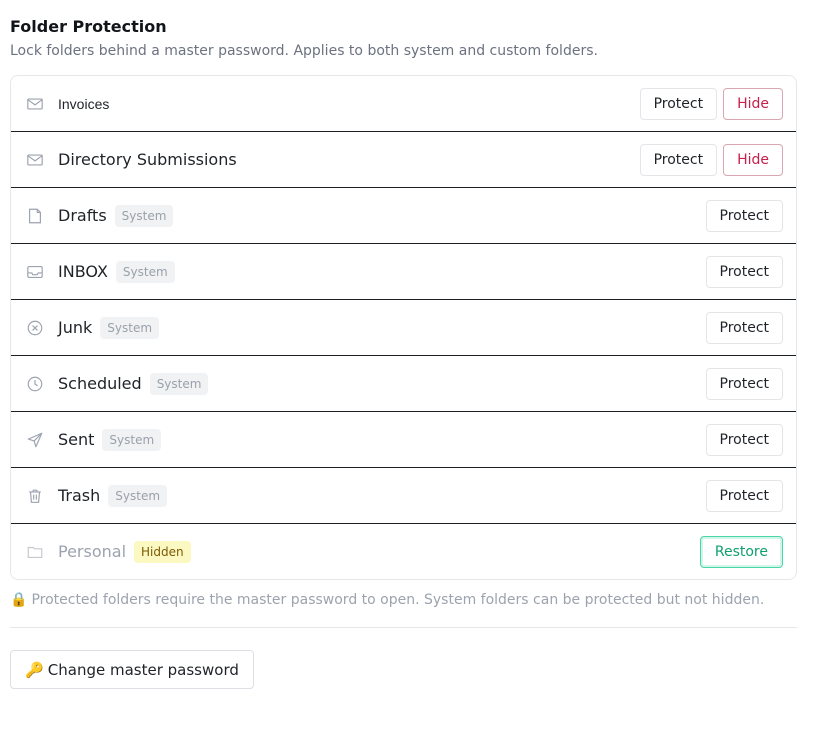 The image size is (820, 731). What do you see at coordinates (76, 439) in the screenshot?
I see `folder-name: Sent` at bounding box center [76, 439].